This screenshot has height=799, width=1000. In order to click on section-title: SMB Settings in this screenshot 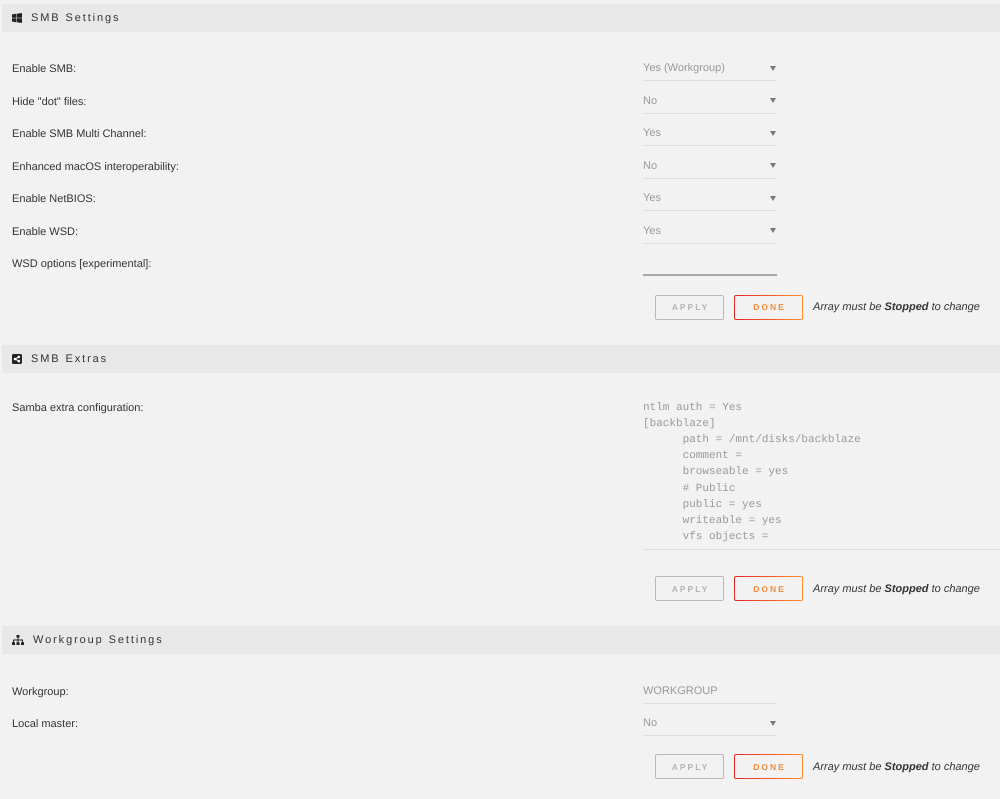, I will do `click(75, 18)`.